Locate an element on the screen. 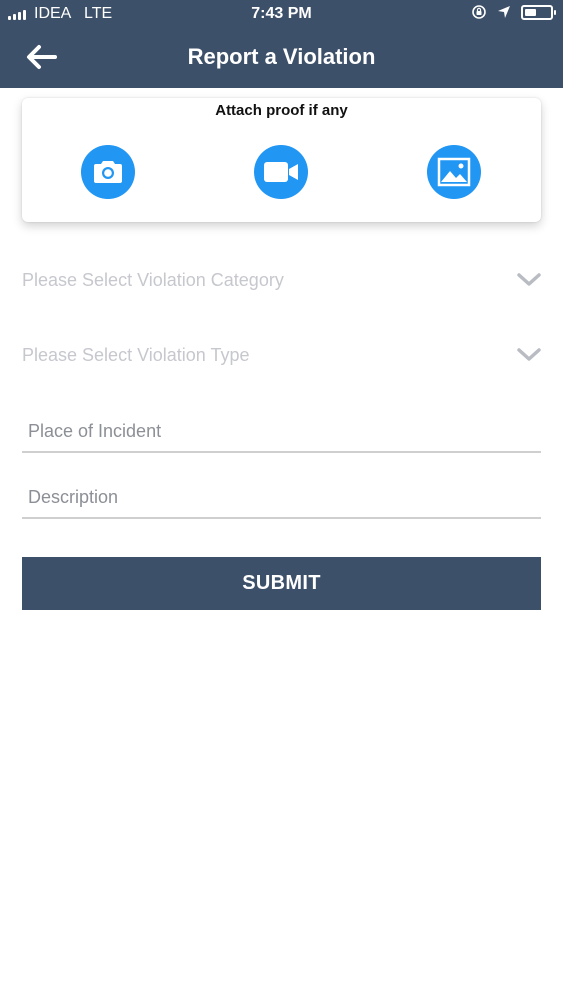  place-of-incident-input is located at coordinates (281, 428).